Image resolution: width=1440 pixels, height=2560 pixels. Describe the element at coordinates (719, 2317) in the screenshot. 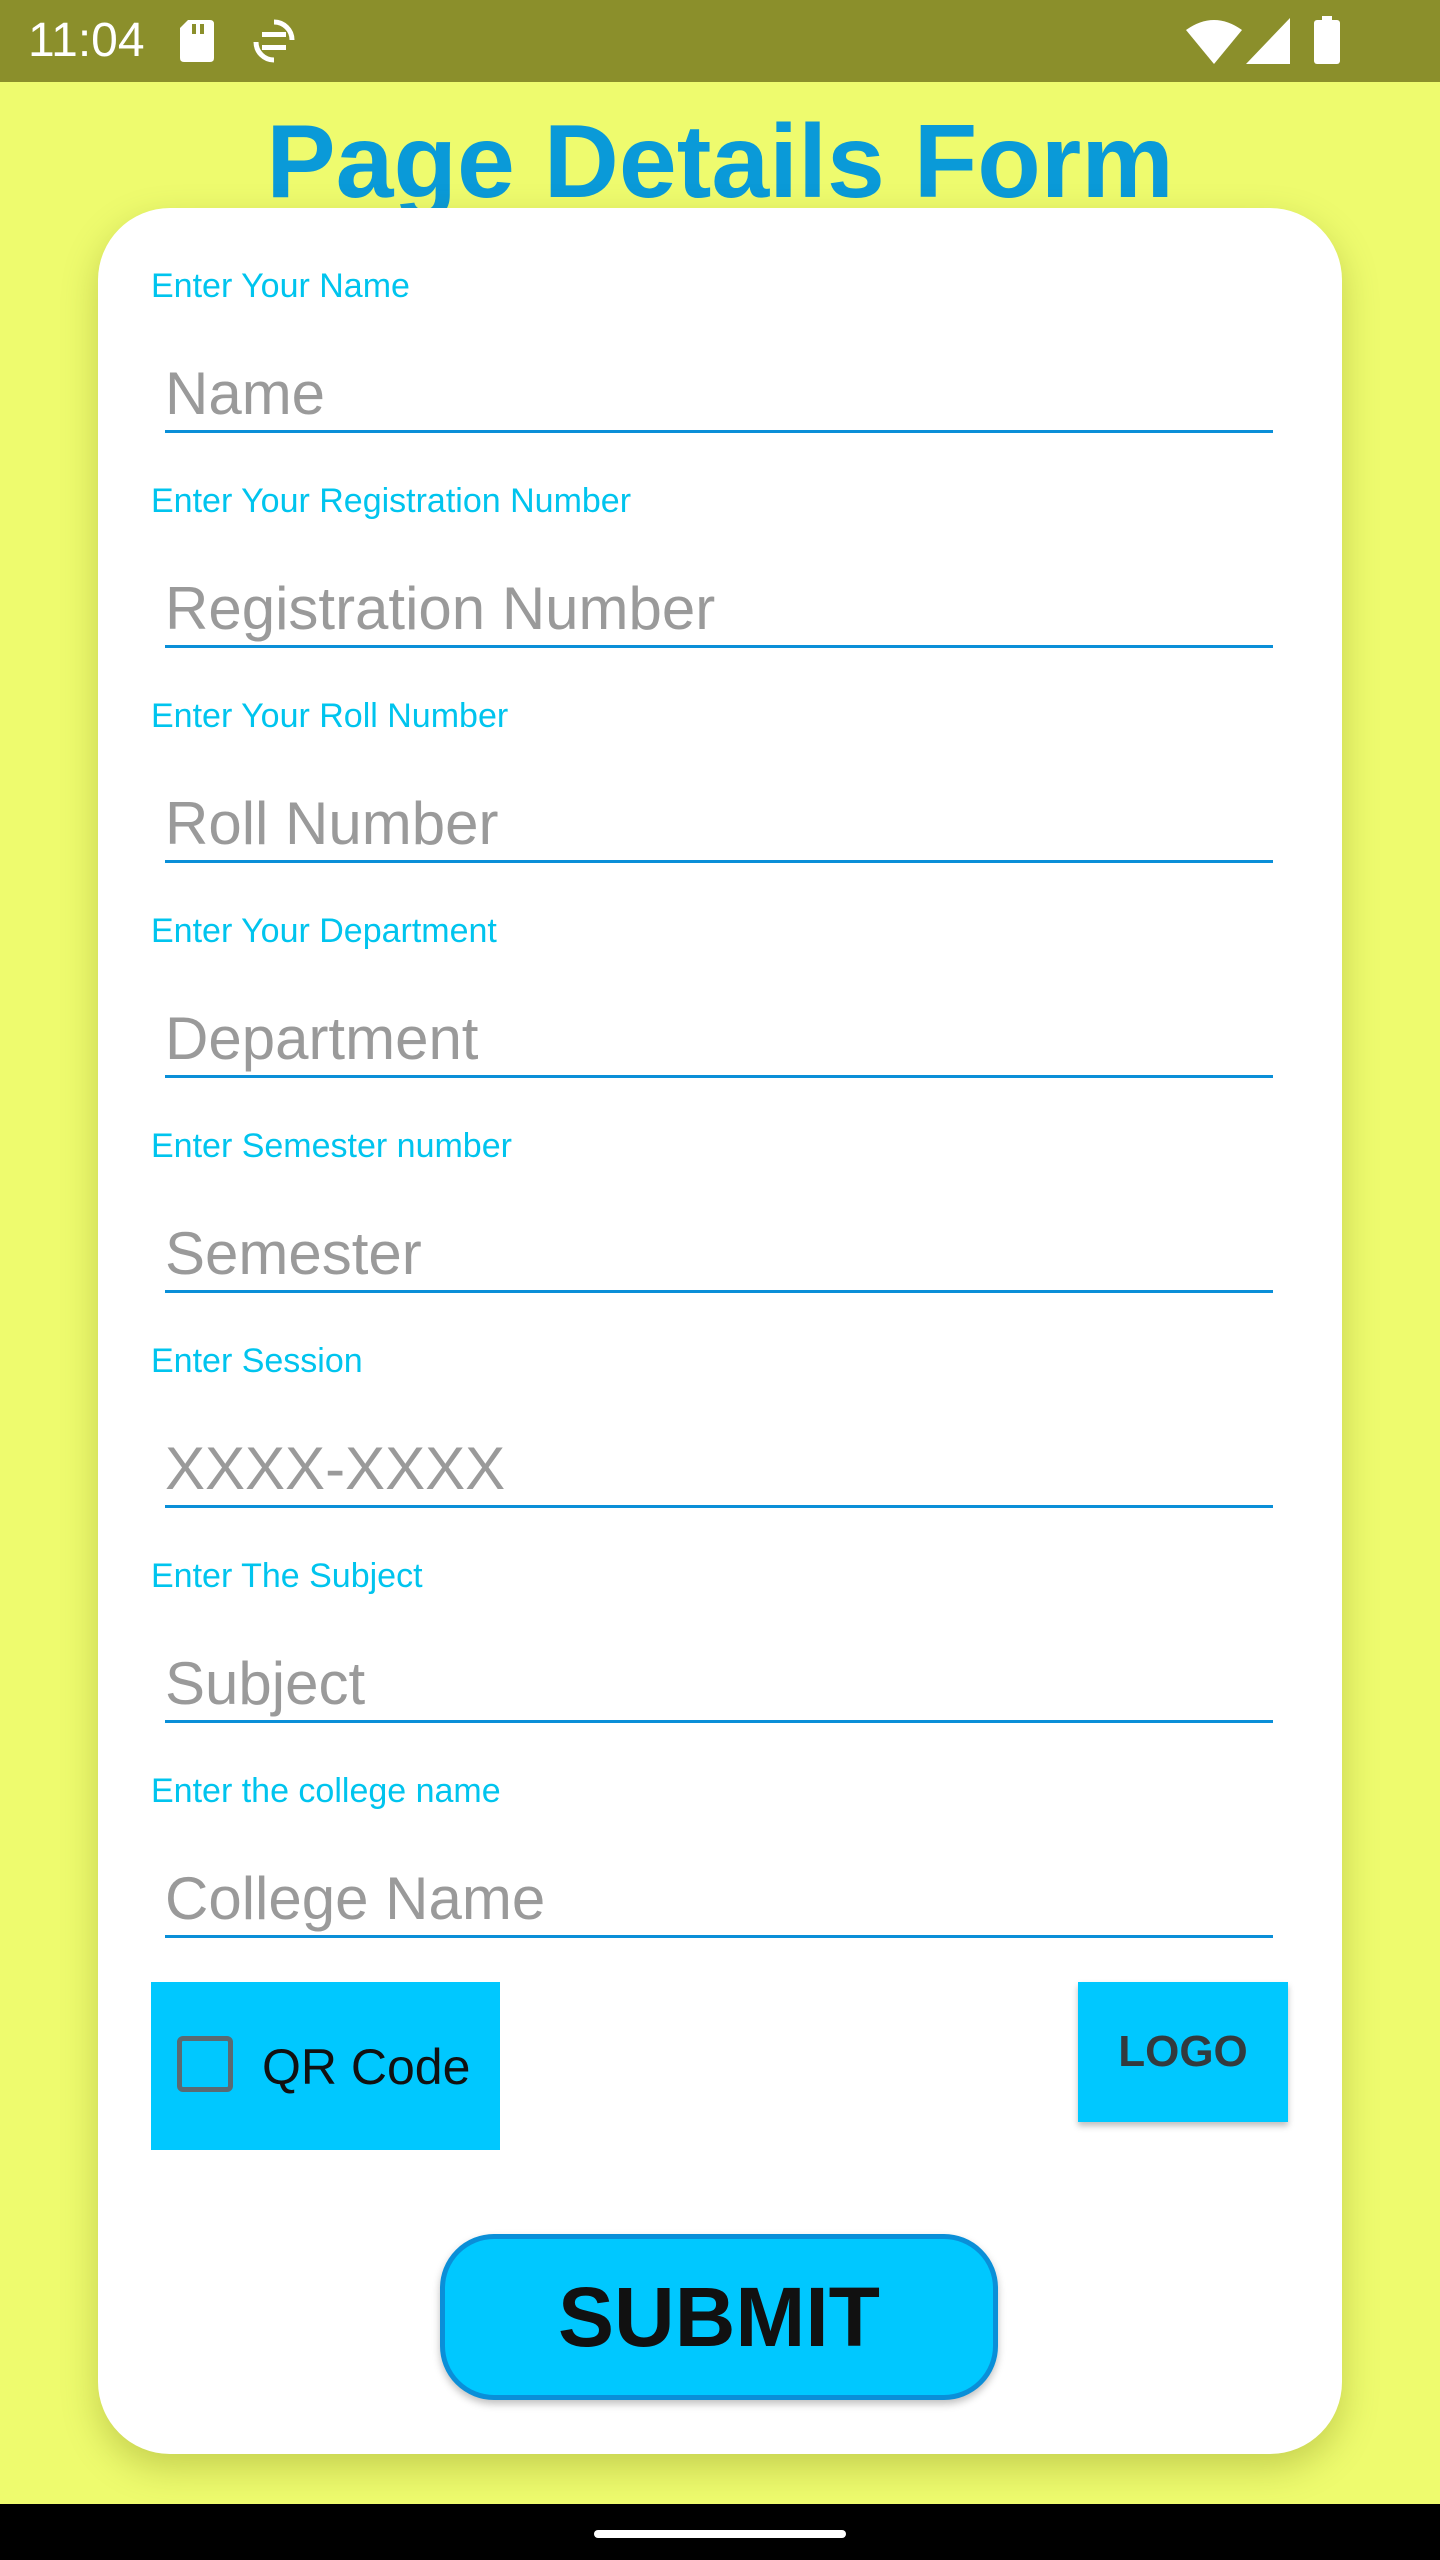

I see `submit-button: SUBMIT` at that location.